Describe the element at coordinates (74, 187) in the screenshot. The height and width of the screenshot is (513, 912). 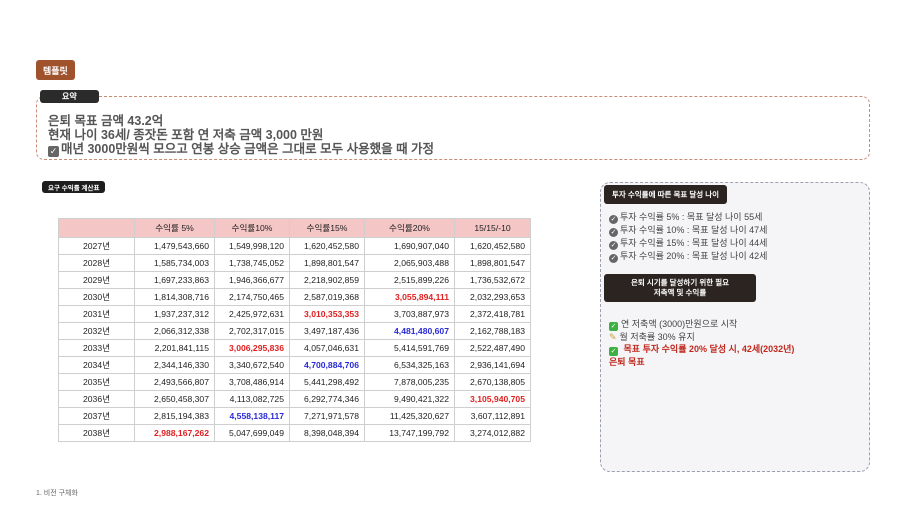
I see `calc-table-tag: 요구 수익률 계산표` at that location.